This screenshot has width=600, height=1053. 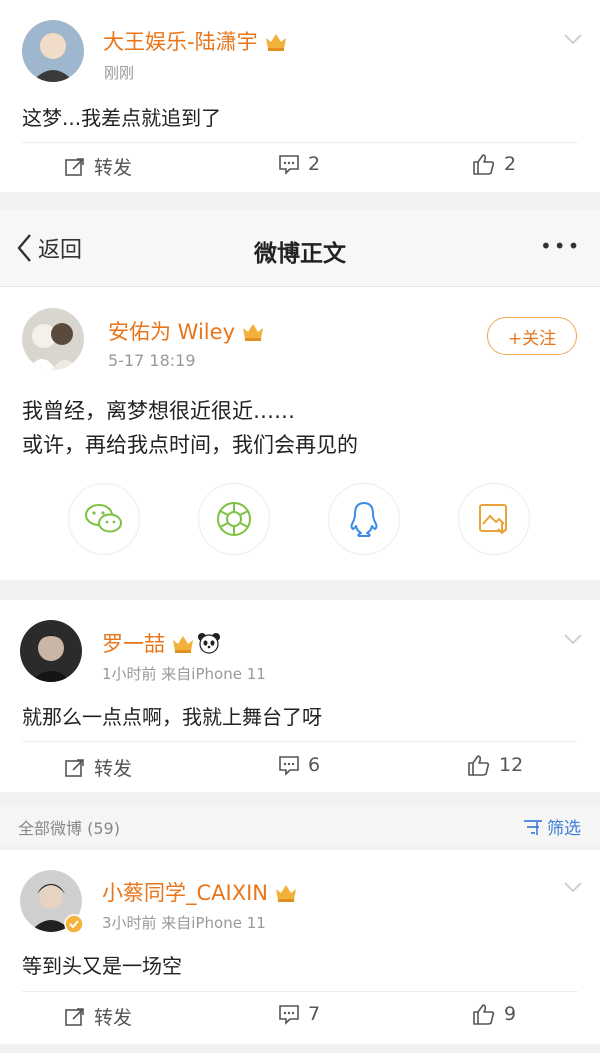 I want to click on comment-button: 7, so click(x=299, y=1014).